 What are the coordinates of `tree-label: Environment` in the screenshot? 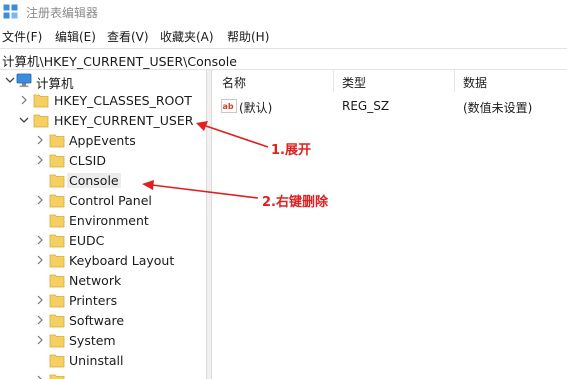 It's located at (109, 220).